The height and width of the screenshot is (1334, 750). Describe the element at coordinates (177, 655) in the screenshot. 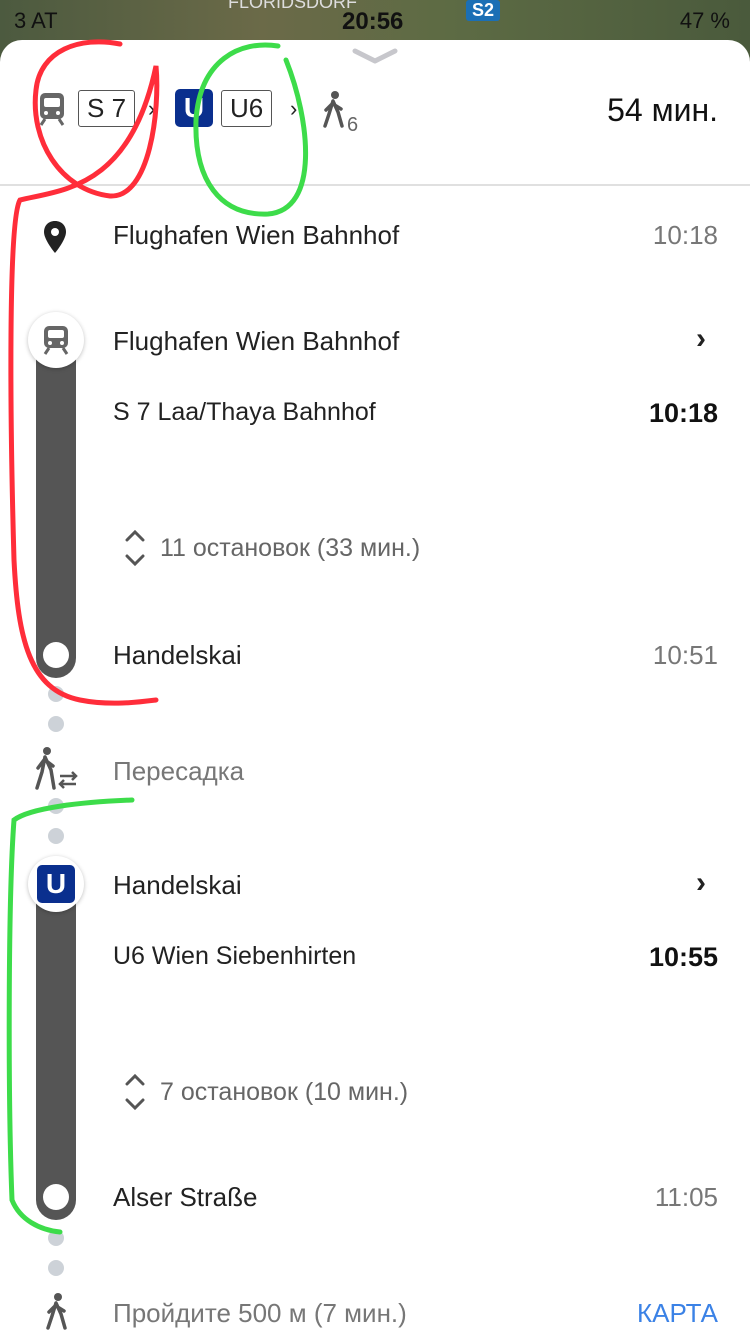

I see `leg1-alight-stop: Handelskai` at that location.